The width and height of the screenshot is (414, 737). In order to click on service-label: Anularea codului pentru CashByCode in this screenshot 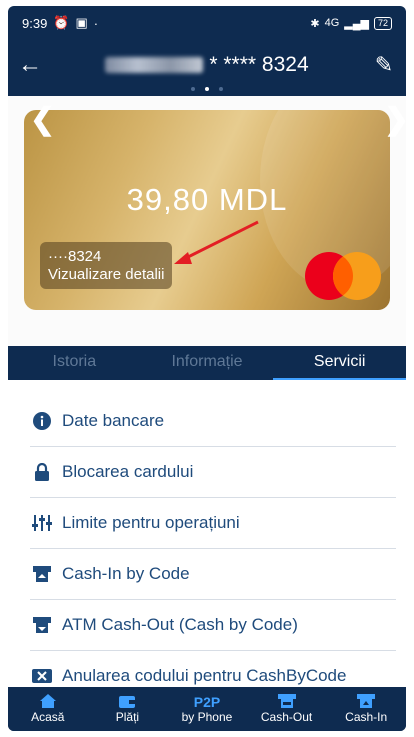, I will do `click(204, 675)`.